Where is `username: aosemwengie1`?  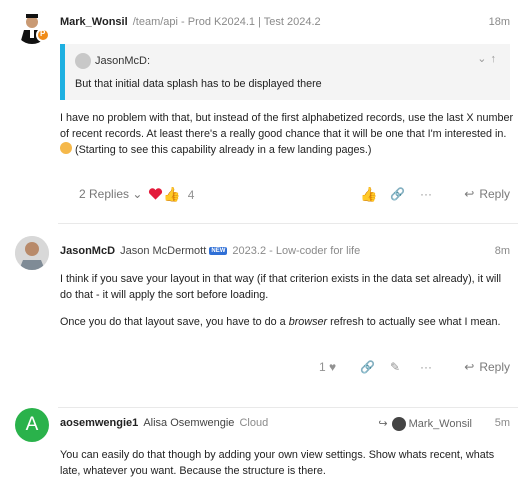 username: aosemwengie1 is located at coordinates (99, 423).